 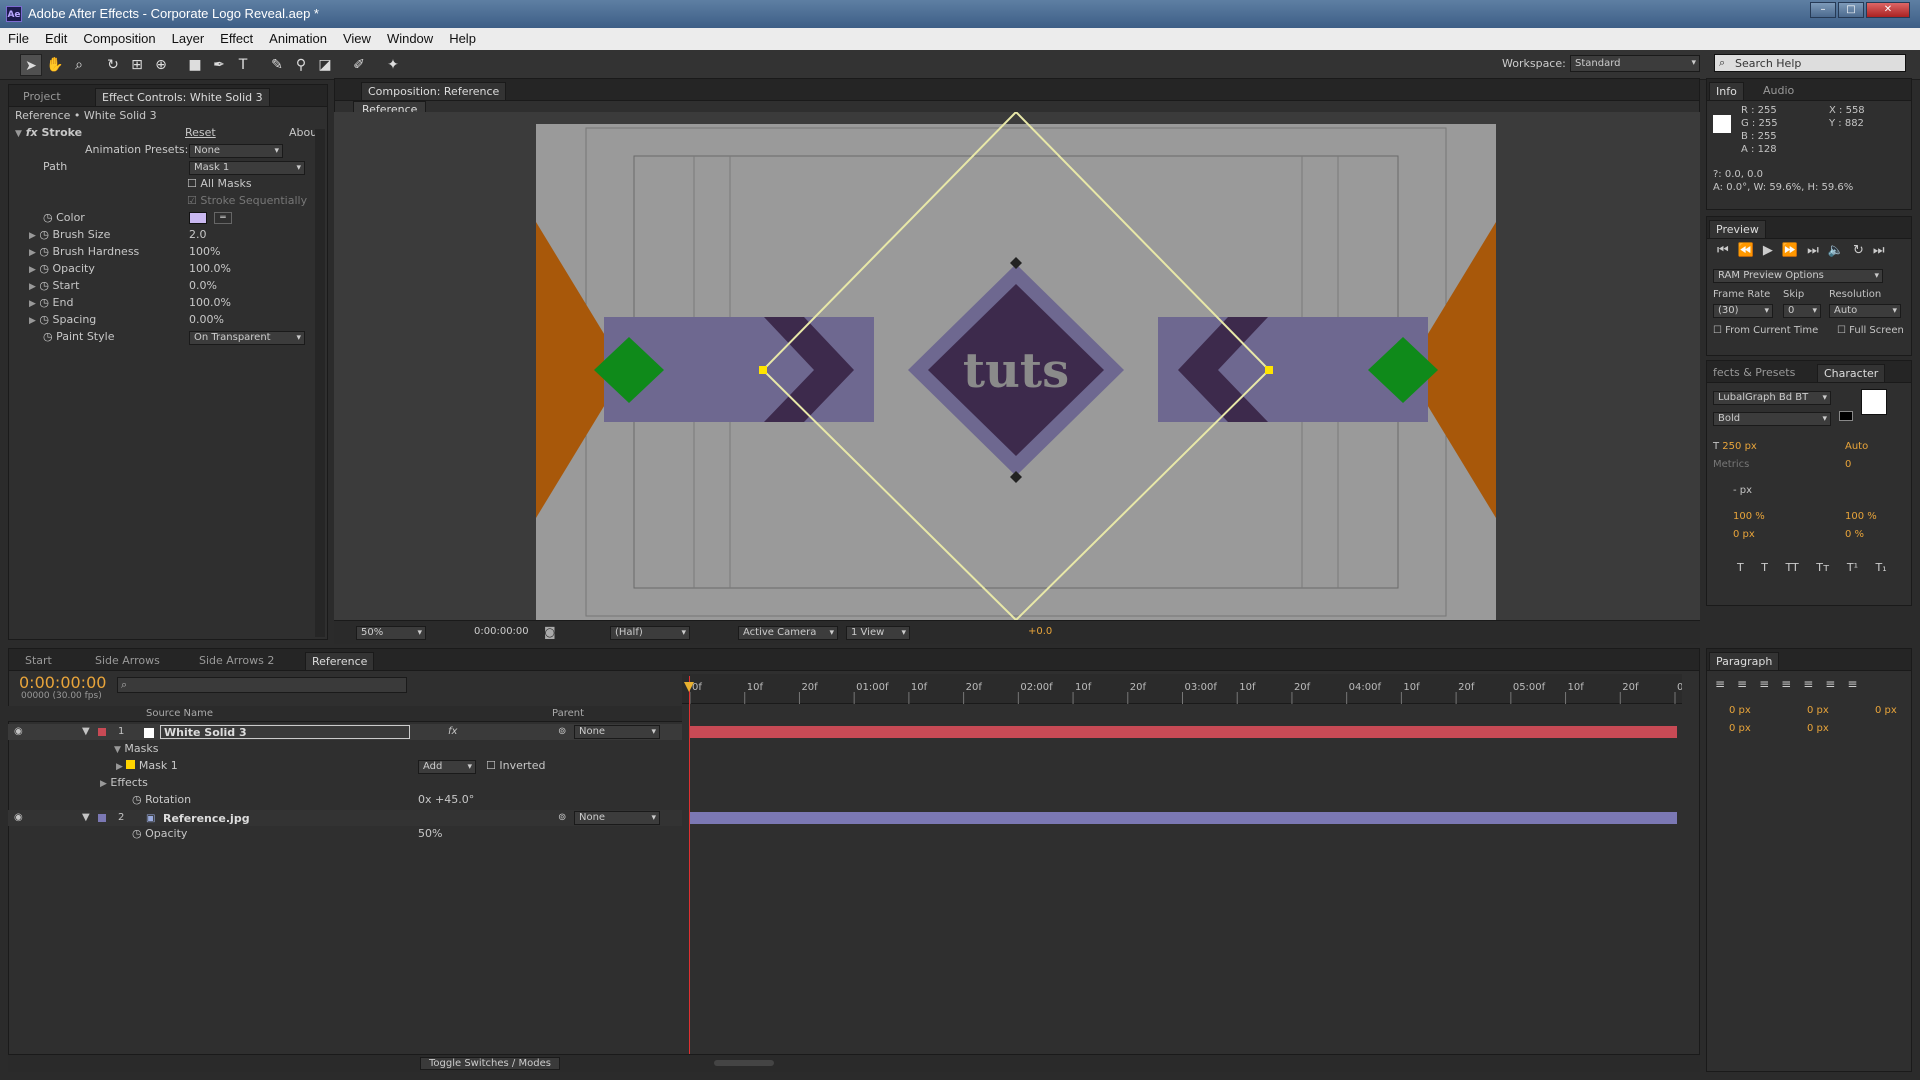 What do you see at coordinates (147, 767) in the screenshot?
I see `mask-1-row: ▶ Mask 1` at bounding box center [147, 767].